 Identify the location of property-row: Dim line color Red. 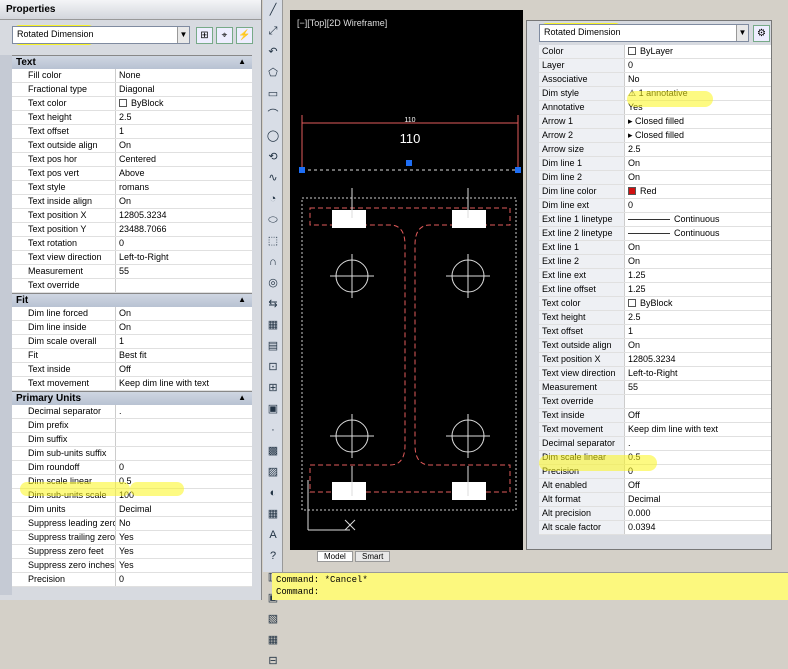
(655, 192).